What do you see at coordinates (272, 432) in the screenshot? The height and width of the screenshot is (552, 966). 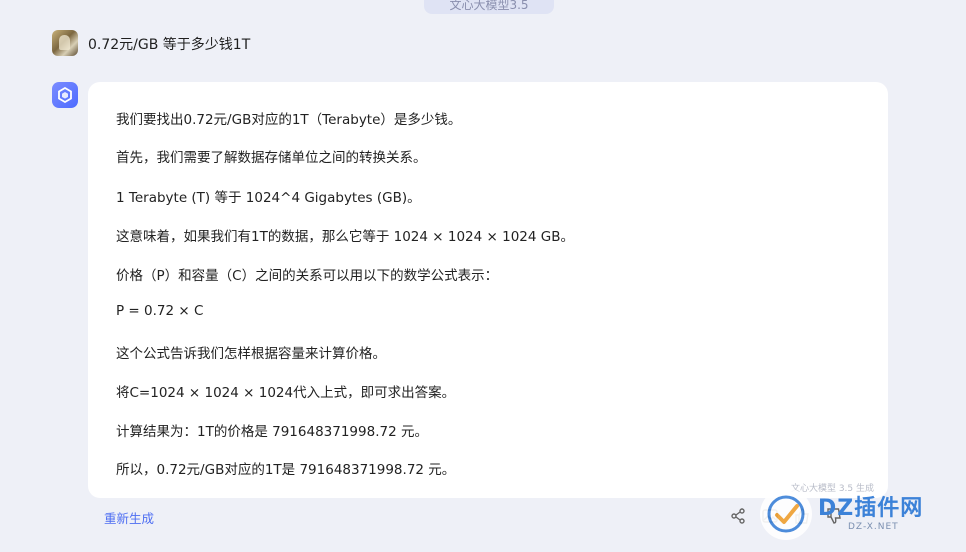 I see `answer-line: 计算结果为：1T的价格是 791648371998.72 元。` at bounding box center [272, 432].